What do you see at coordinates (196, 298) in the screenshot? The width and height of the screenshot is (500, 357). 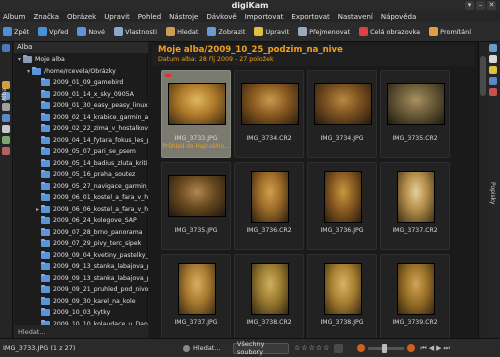 I see `thumbnail-item: IMG_3737.JPG` at bounding box center [196, 298].